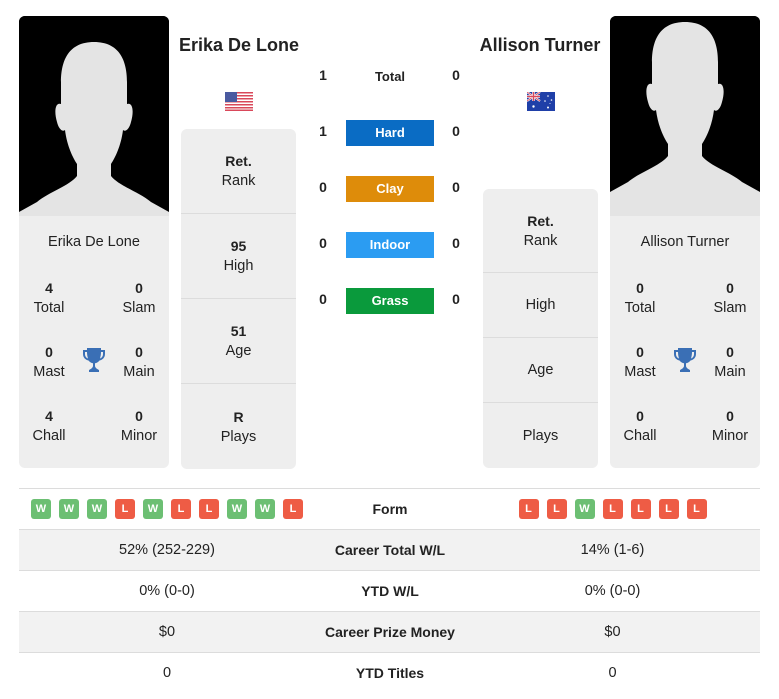 The width and height of the screenshot is (779, 699). I want to click on h2h-indoor-p2: 0, so click(456, 243).